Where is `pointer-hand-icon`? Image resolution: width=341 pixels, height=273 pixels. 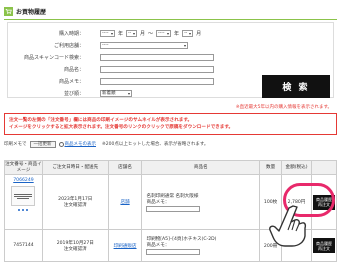
pointer-hand-icon is located at coordinates (288, 226).